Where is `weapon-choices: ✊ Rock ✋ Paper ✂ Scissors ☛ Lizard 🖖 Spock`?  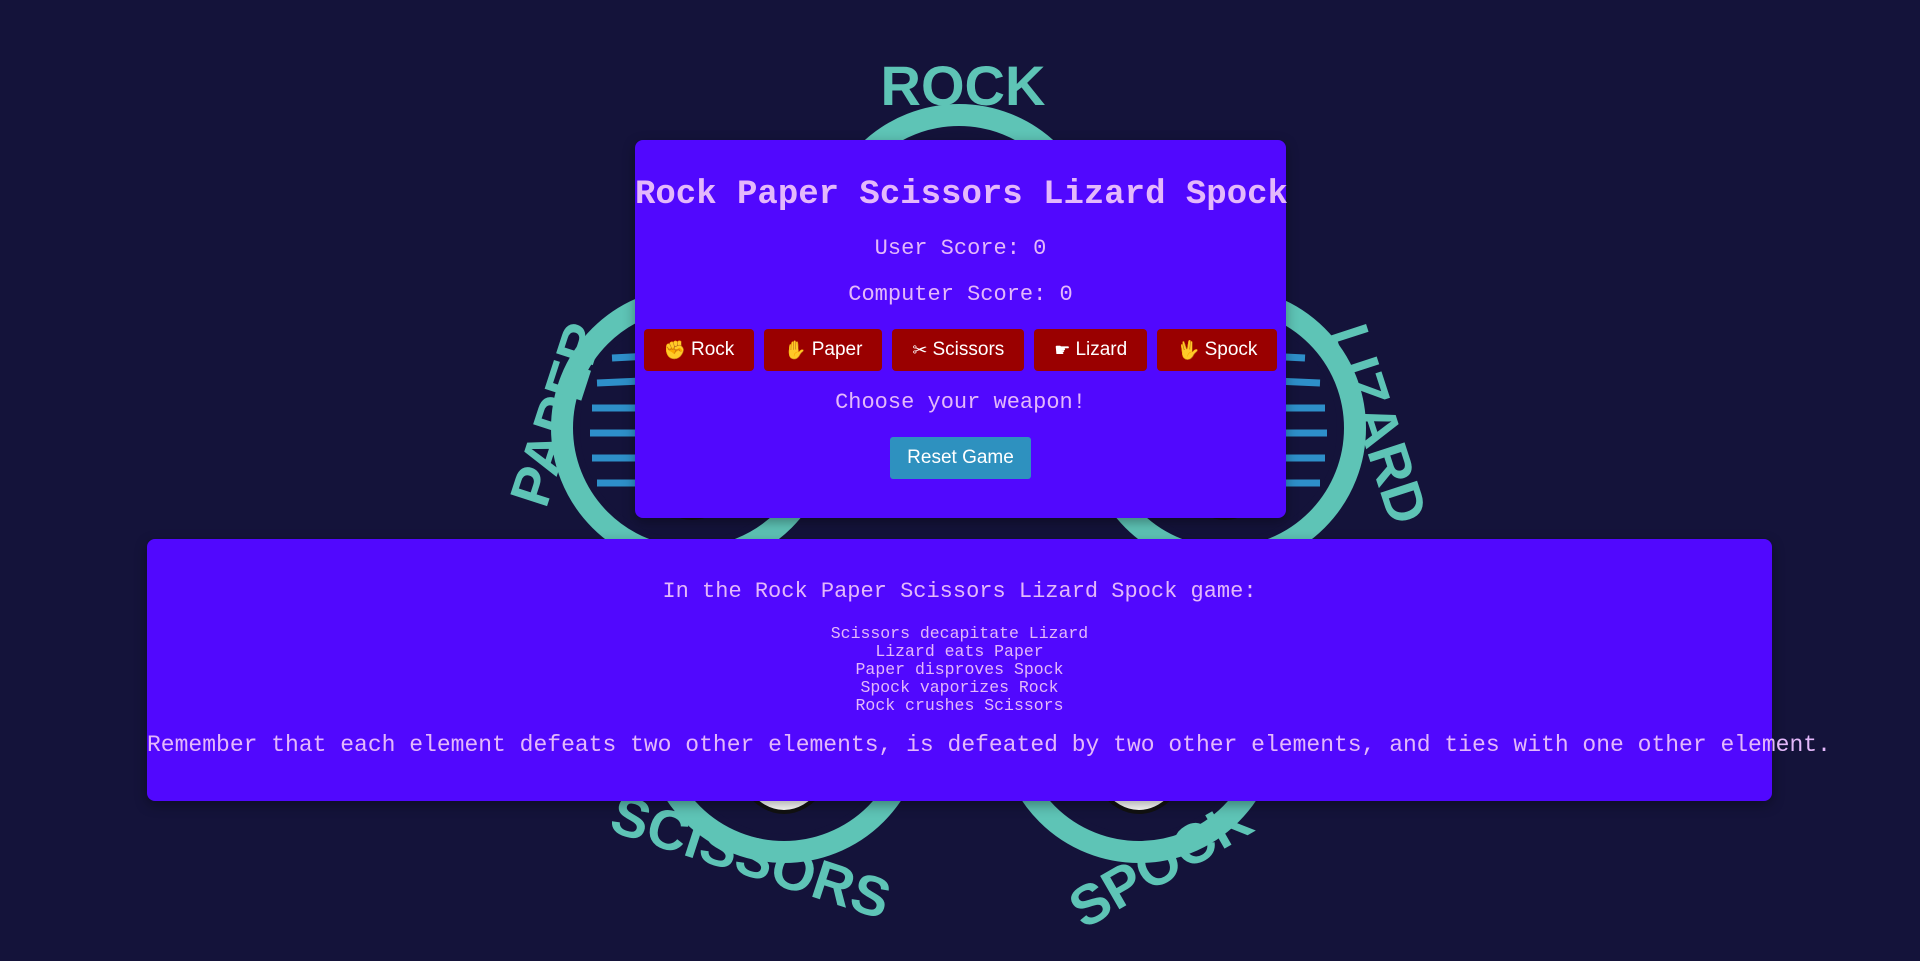
weapon-choices: ✊ Rock ✋ Paper ✂ Scissors ☛ Lizard 🖖 Spock is located at coordinates (960, 350).